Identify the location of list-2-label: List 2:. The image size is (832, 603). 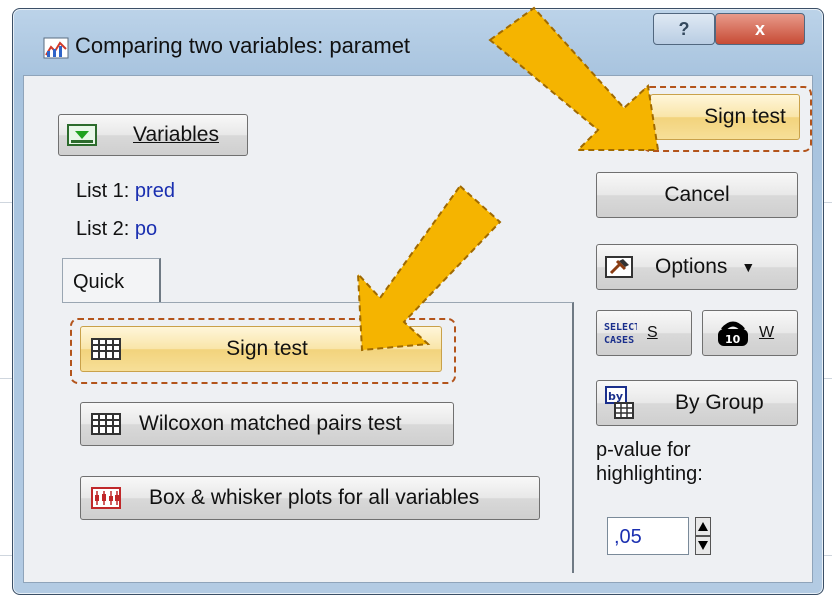
(103, 229).